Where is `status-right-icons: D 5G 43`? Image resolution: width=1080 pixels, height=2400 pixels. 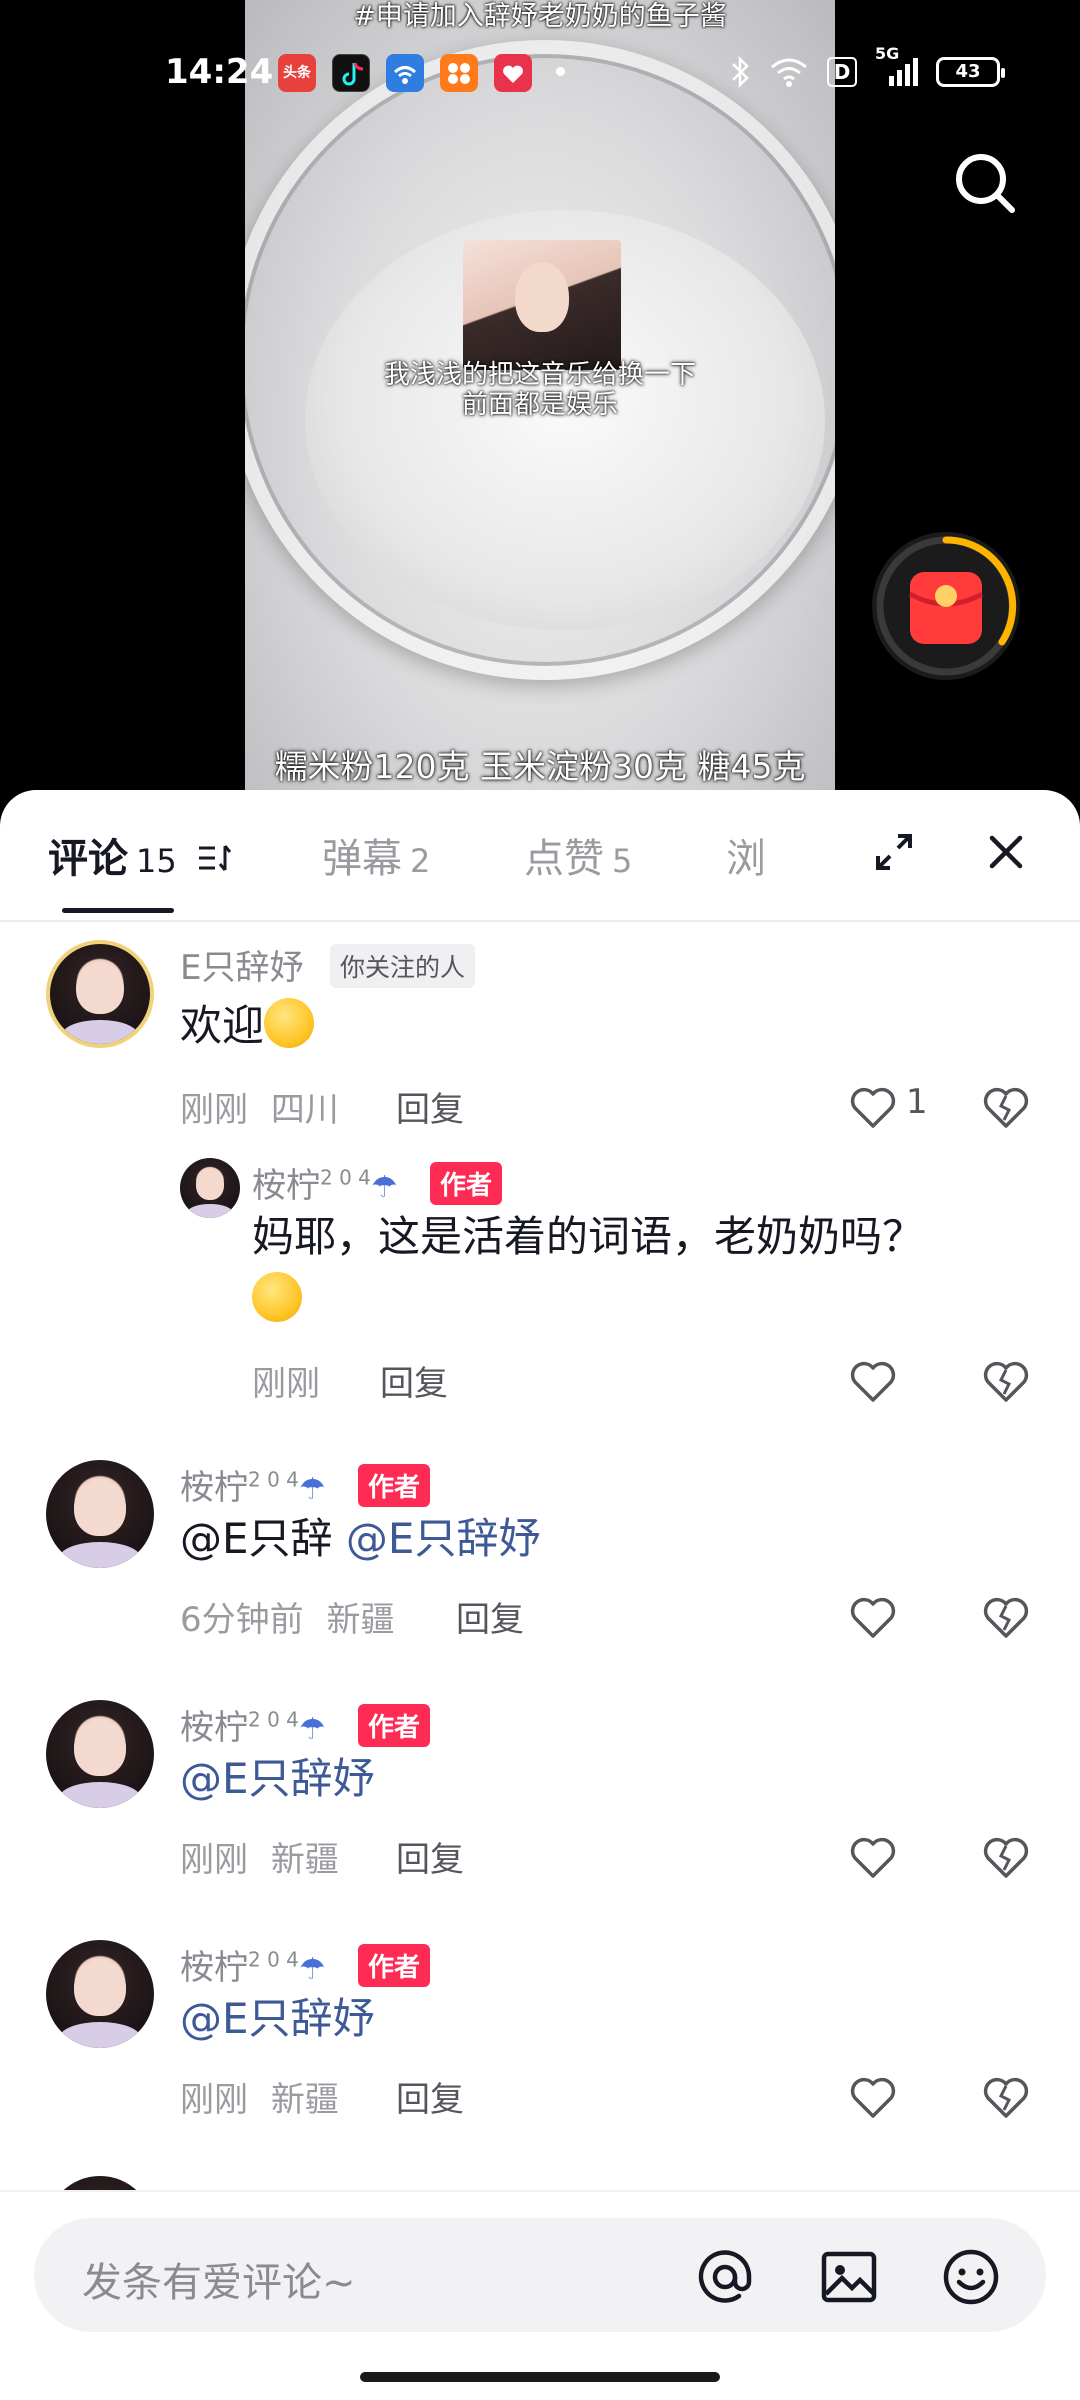
status-right-icons: D 5G 43 is located at coordinates (867, 68).